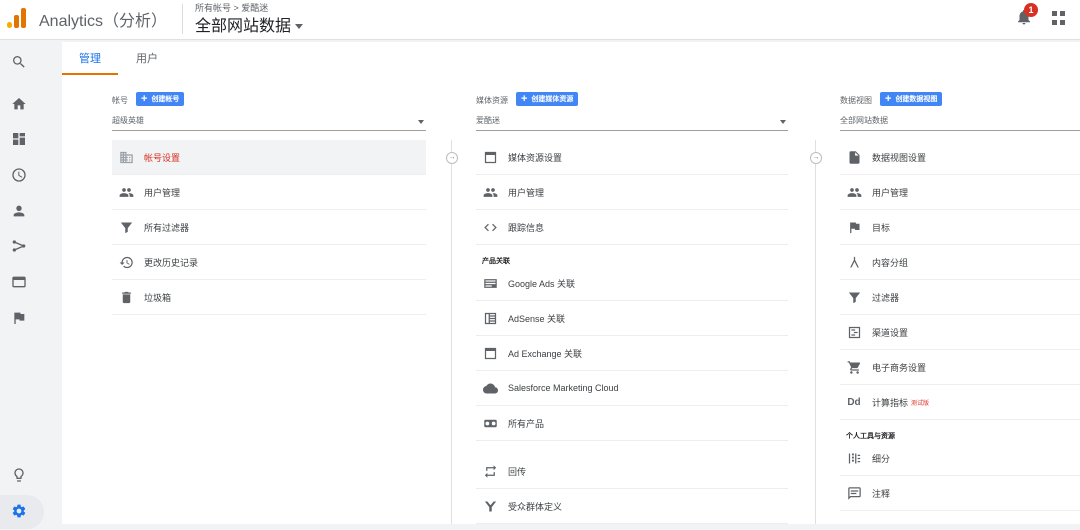 The width and height of the screenshot is (1080, 530). Describe the element at coordinates (960, 493) in the screenshot. I see `annotations-item: 注释` at that location.